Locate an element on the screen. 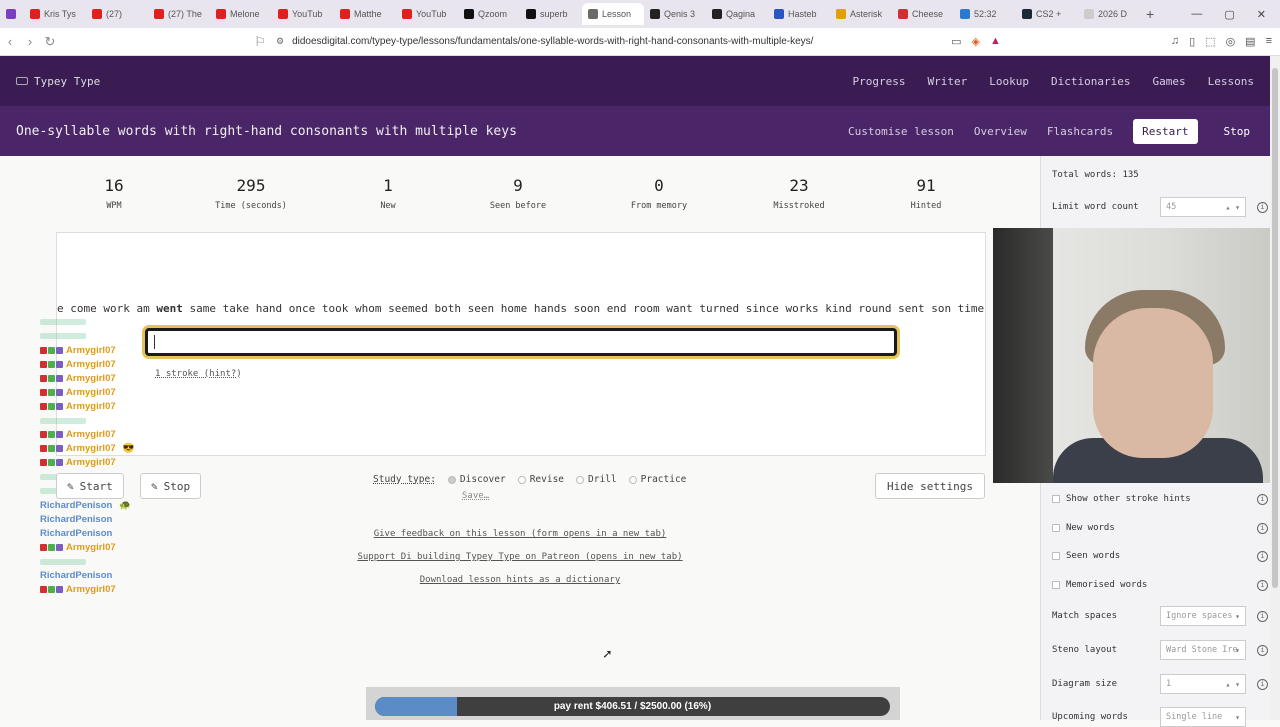  upcoming-words-select: Single line ▾ is located at coordinates (1203, 717).